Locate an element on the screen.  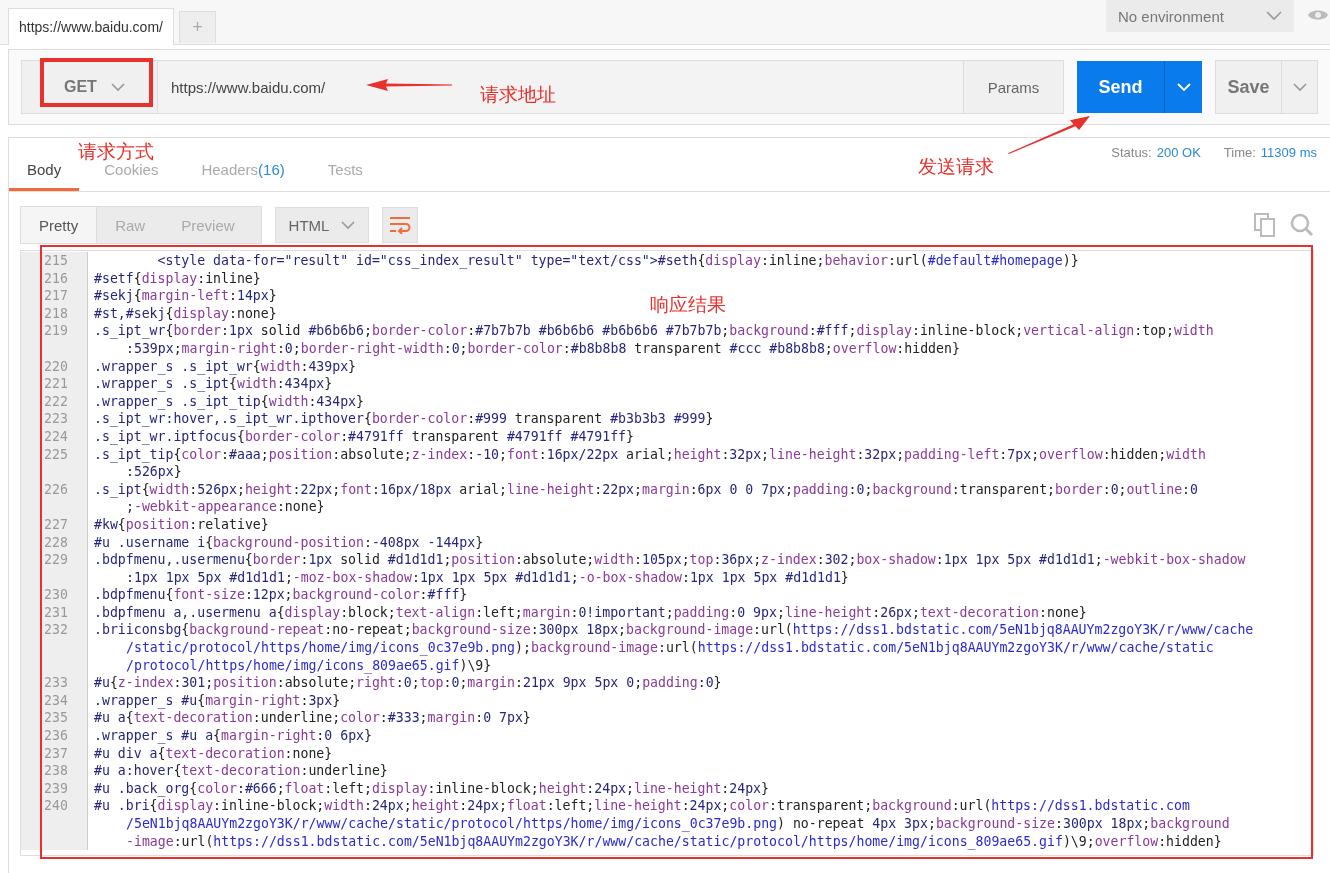
search-icon is located at coordinates (1302, 225).